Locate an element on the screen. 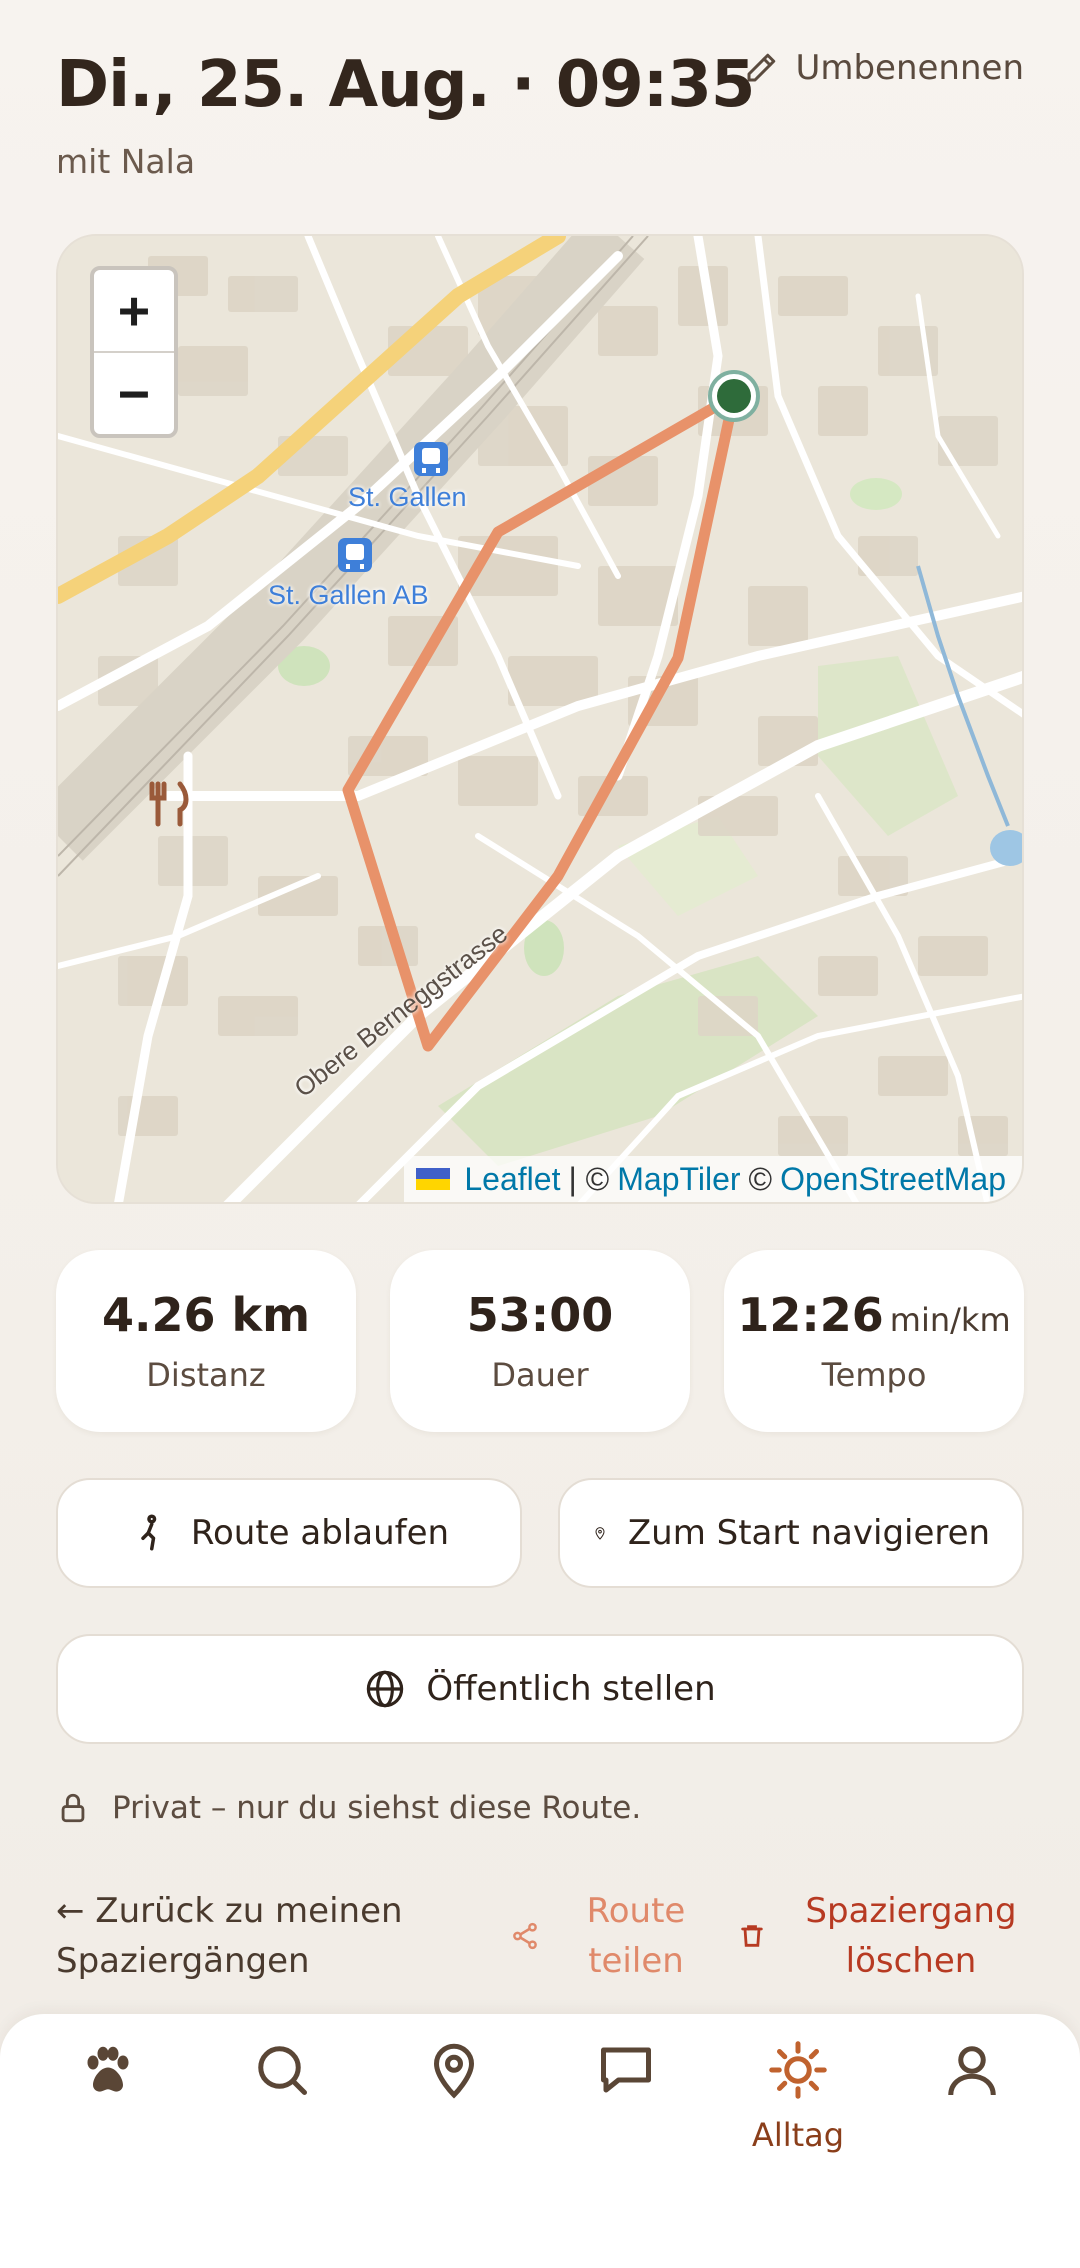  sun-icon is located at coordinates (798, 2070).